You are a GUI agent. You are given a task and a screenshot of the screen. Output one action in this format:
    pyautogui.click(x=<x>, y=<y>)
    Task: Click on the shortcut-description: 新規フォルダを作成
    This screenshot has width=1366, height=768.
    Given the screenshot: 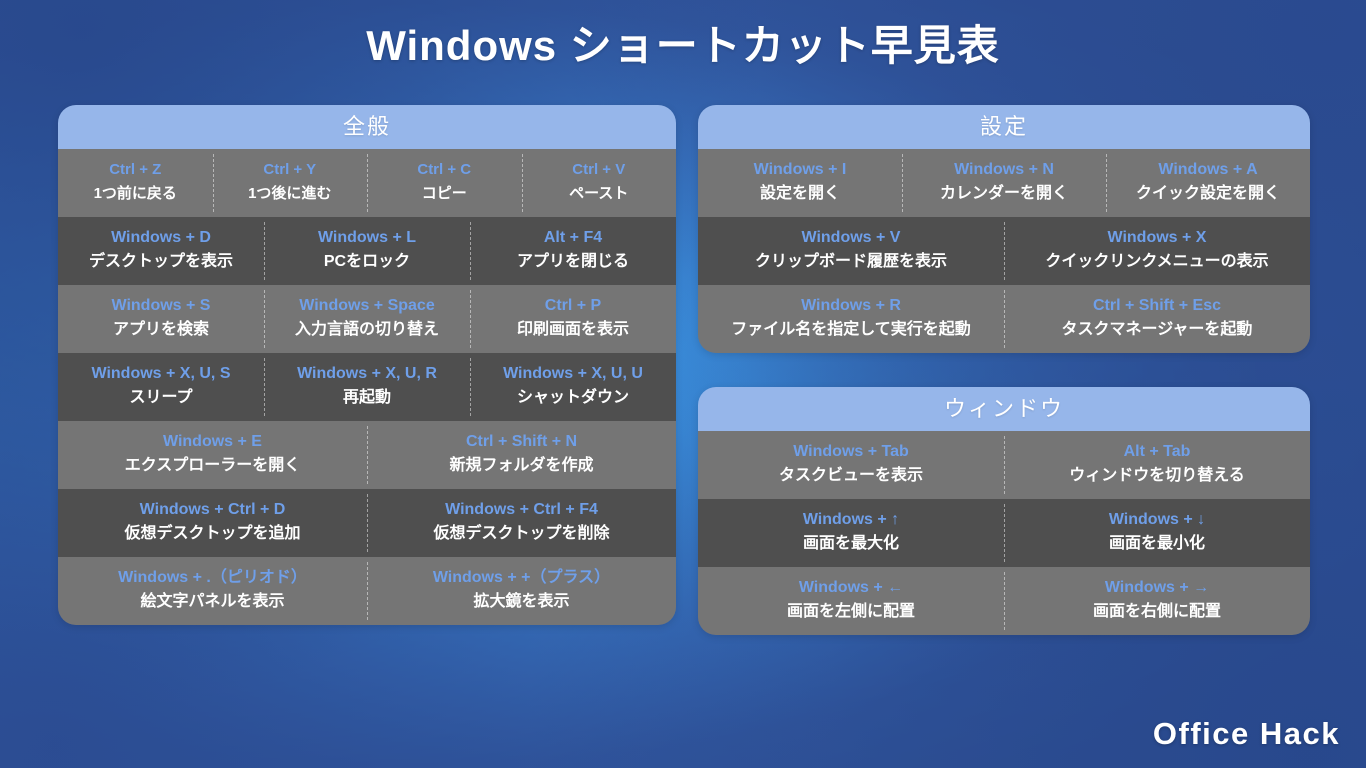 What is the action you would take?
    pyautogui.click(x=521, y=465)
    